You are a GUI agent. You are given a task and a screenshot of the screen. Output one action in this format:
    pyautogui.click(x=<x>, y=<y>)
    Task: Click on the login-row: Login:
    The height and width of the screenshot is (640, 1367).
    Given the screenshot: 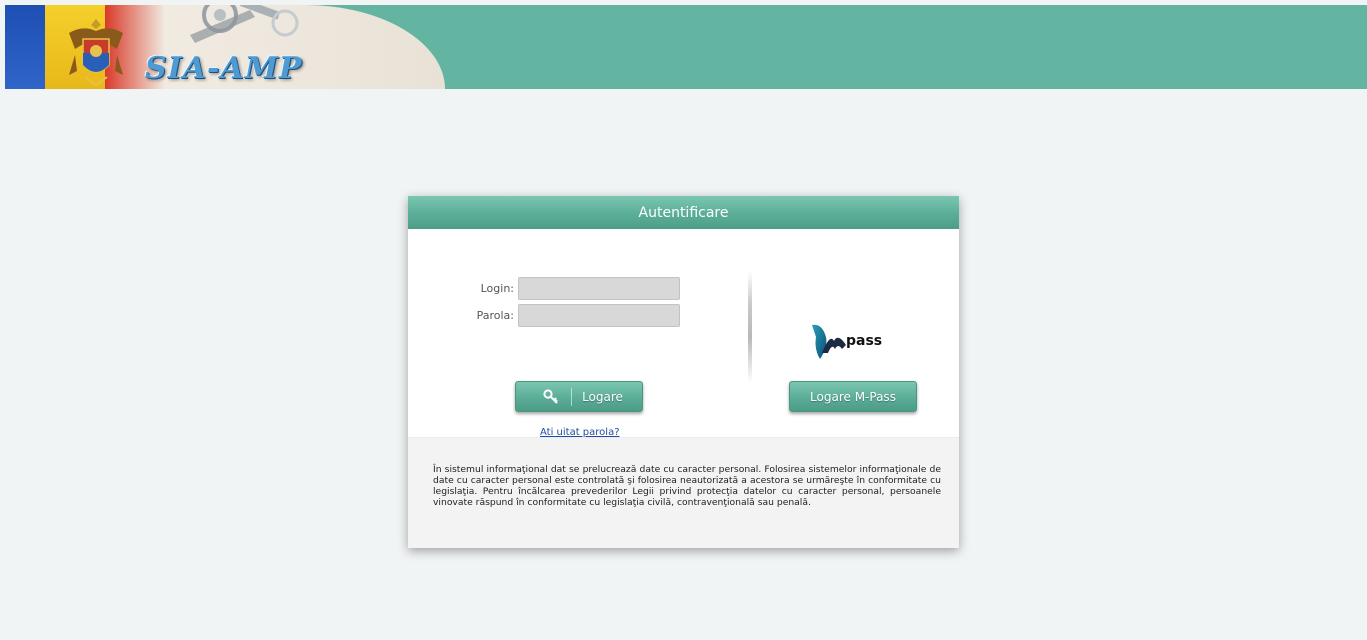 What is the action you would take?
    pyautogui.click(x=544, y=288)
    